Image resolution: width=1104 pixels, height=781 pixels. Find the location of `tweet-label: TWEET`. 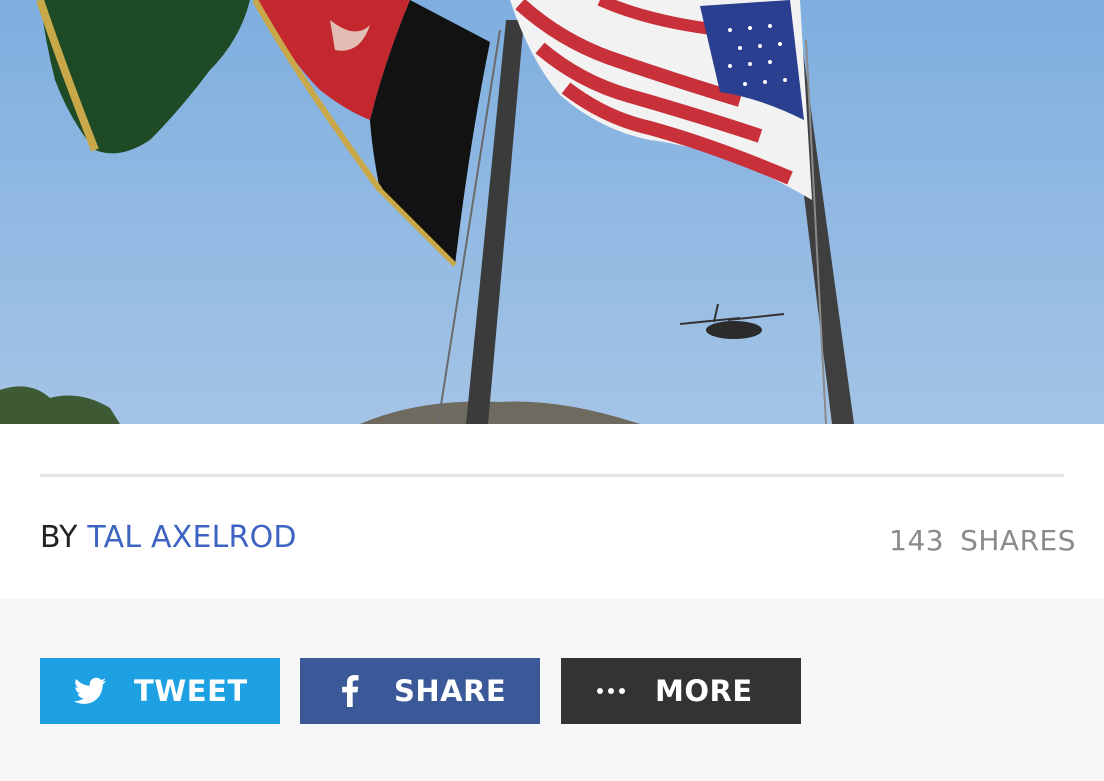

tweet-label: TWEET is located at coordinates (191, 691).